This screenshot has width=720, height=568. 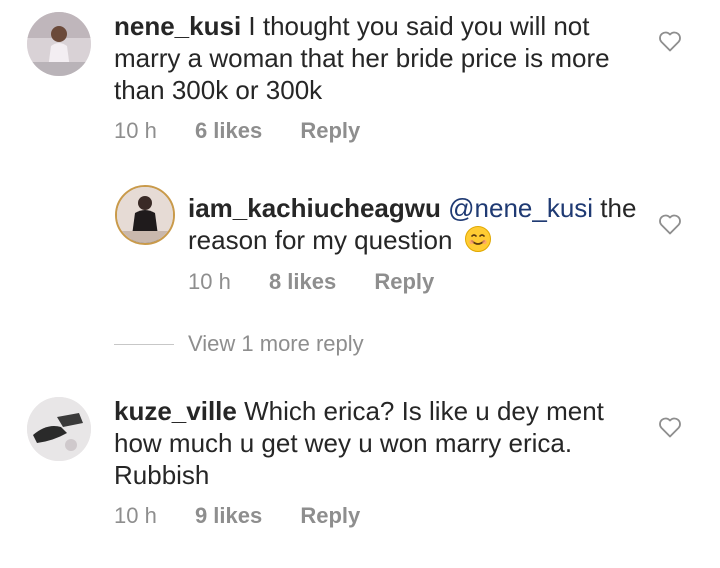 I want to click on comment-meta: 10 h 6 likes Reply, so click(x=253, y=131).